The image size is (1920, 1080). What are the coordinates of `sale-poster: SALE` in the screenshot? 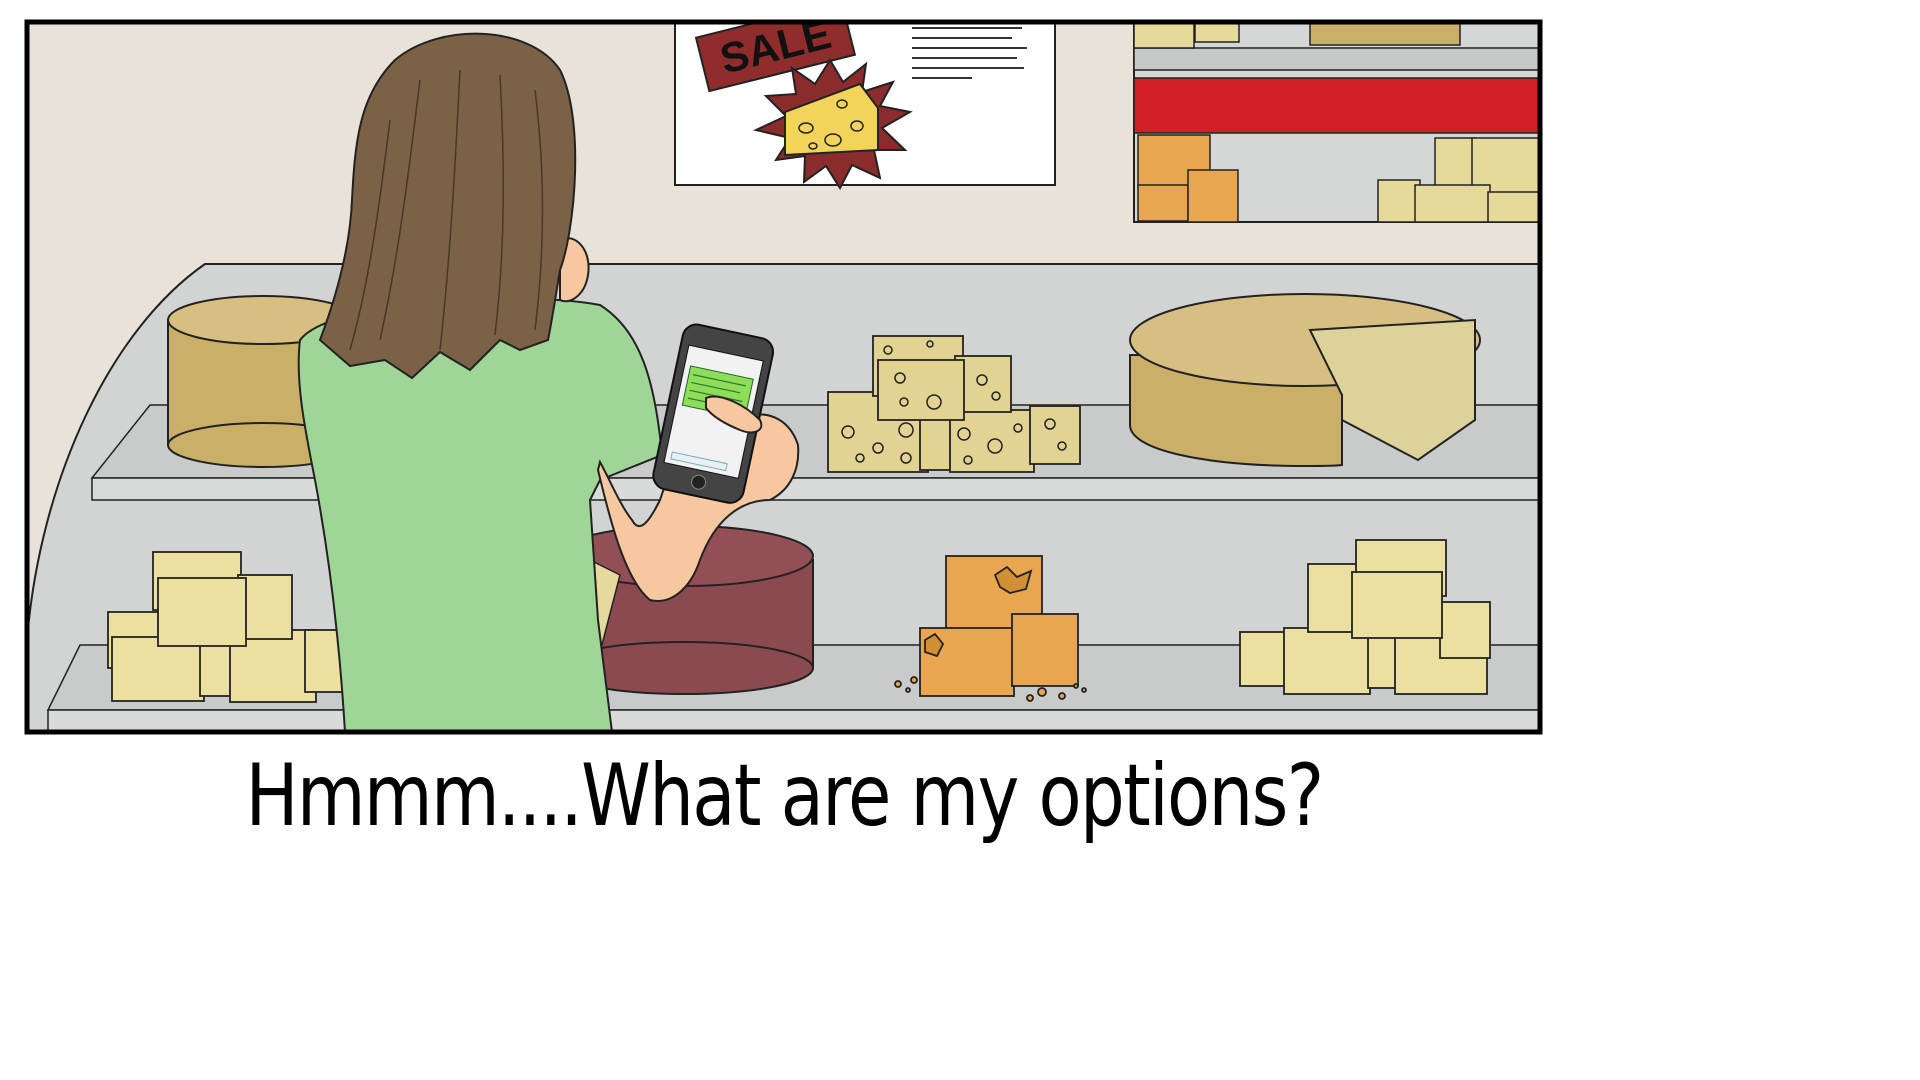 It's located at (865, 106).